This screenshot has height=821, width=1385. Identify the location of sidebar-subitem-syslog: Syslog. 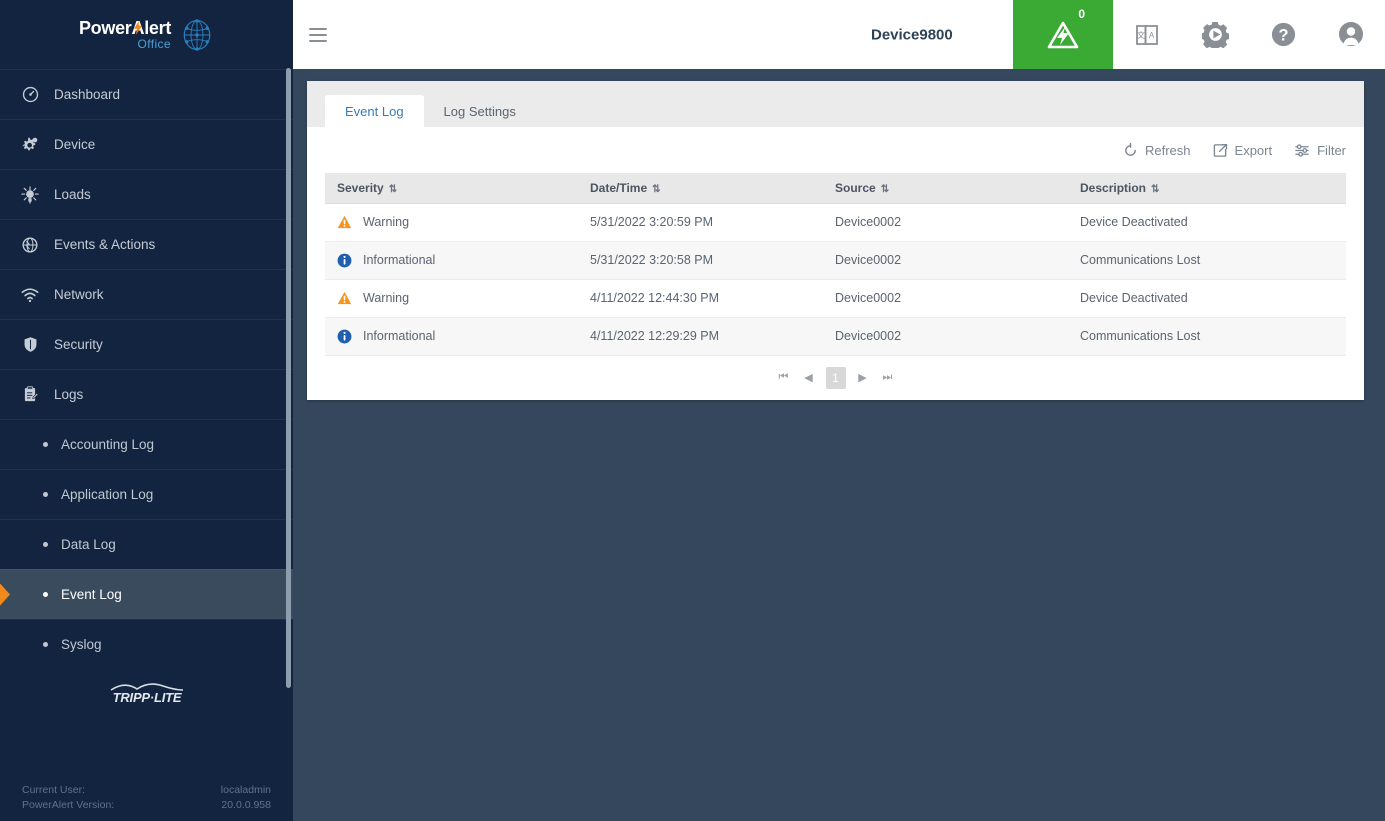
(146, 644).